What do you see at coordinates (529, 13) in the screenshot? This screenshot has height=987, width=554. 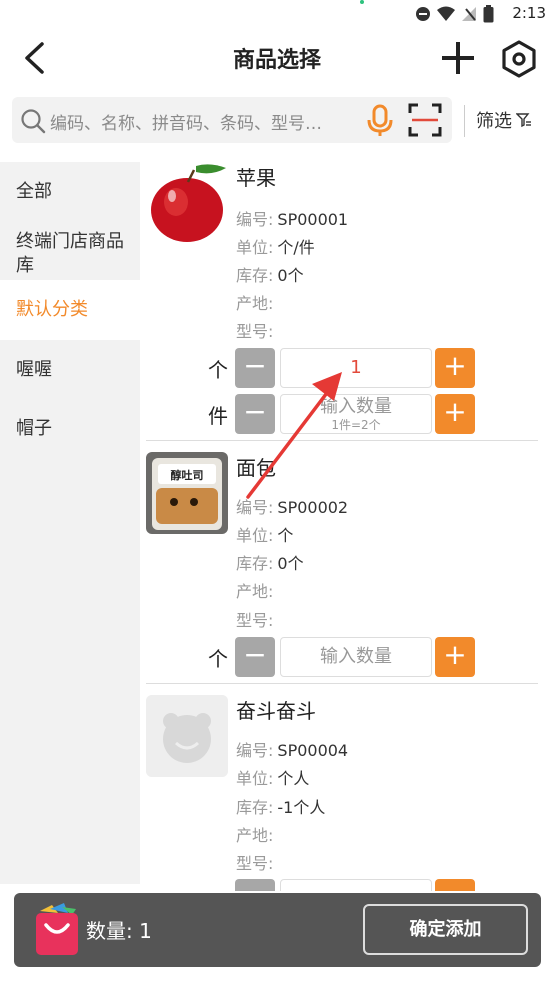 I see `status-time: 2:13` at bounding box center [529, 13].